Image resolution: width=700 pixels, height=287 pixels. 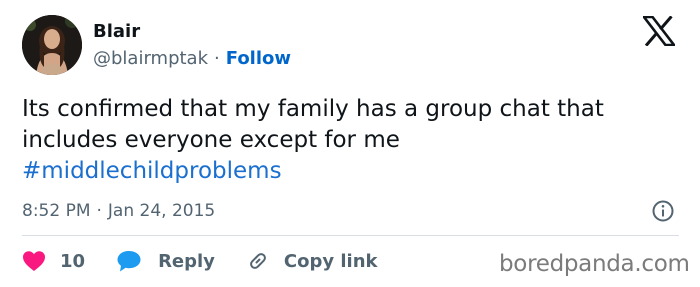 I want to click on hashtag-link: #middlechildproblems, so click(x=352, y=171).